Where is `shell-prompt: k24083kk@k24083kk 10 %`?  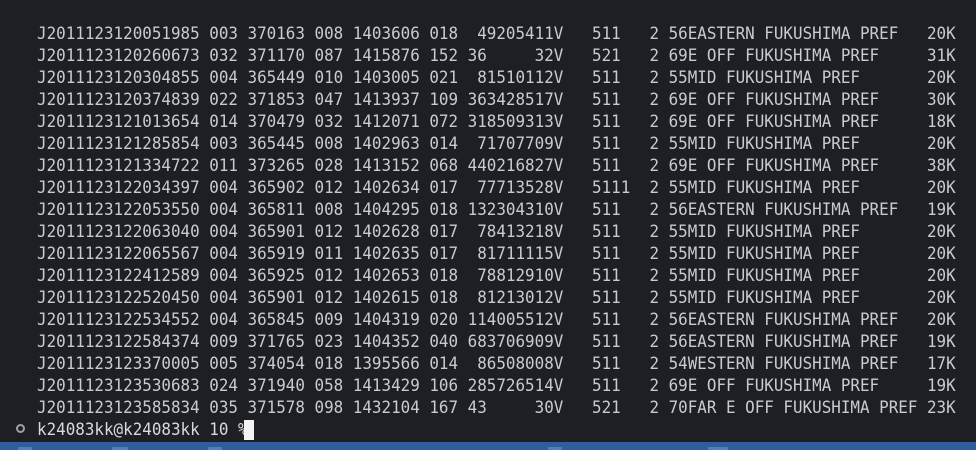
shell-prompt: k24083kk@k24083kk 10 % is located at coordinates (147, 430).